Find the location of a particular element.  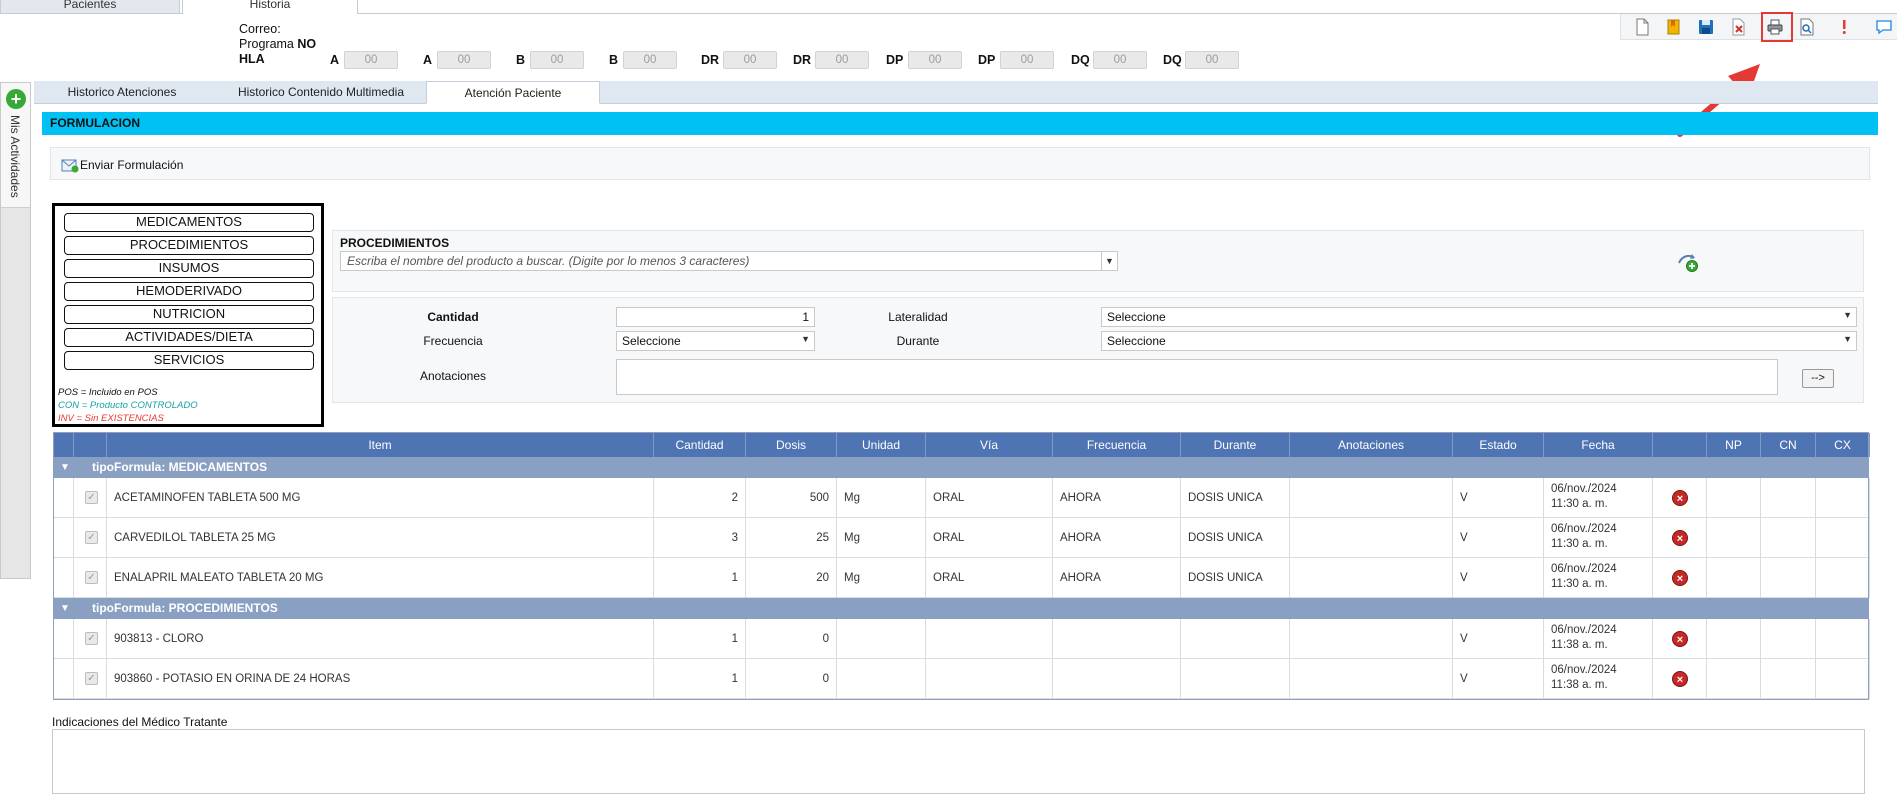

grid-cell-fecha: 06/nov./2024 11:30 a. m. is located at coordinates (1598, 578).